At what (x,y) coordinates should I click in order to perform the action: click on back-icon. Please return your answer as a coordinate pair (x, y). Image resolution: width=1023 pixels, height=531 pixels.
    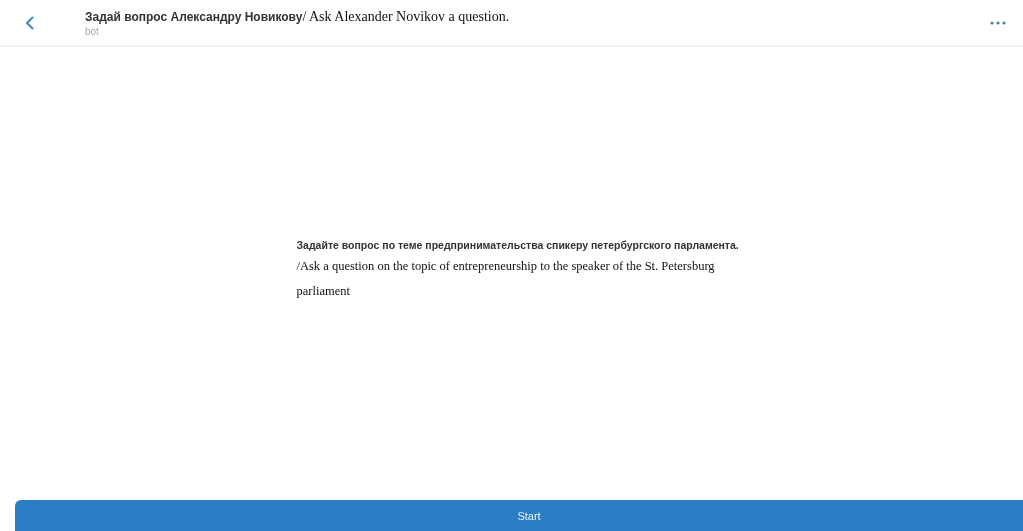
    Looking at the image, I should click on (30, 22).